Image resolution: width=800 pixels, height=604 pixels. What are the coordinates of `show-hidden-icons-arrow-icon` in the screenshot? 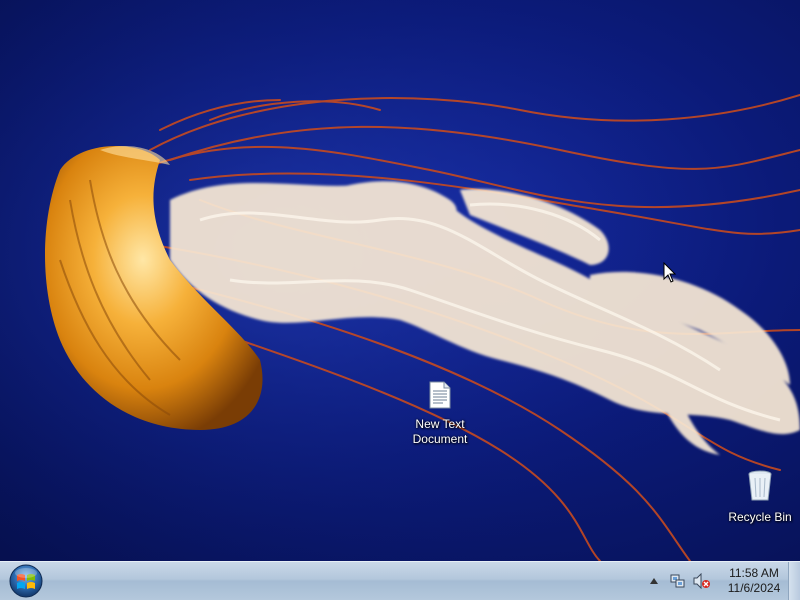 It's located at (654, 581).